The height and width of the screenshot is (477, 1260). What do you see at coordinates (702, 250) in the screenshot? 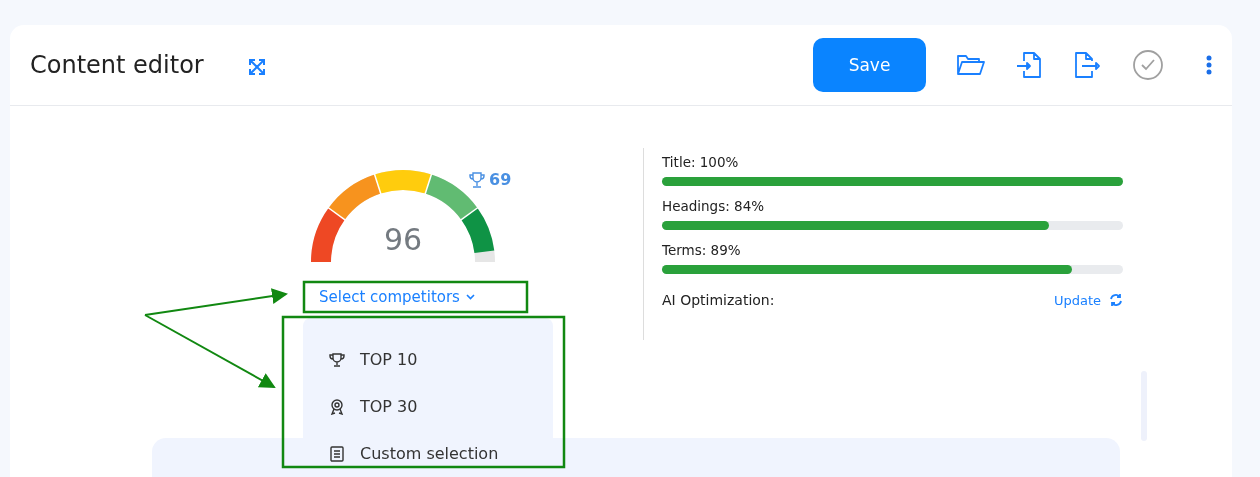
I see `metric-label: Terms: 89%` at bounding box center [702, 250].